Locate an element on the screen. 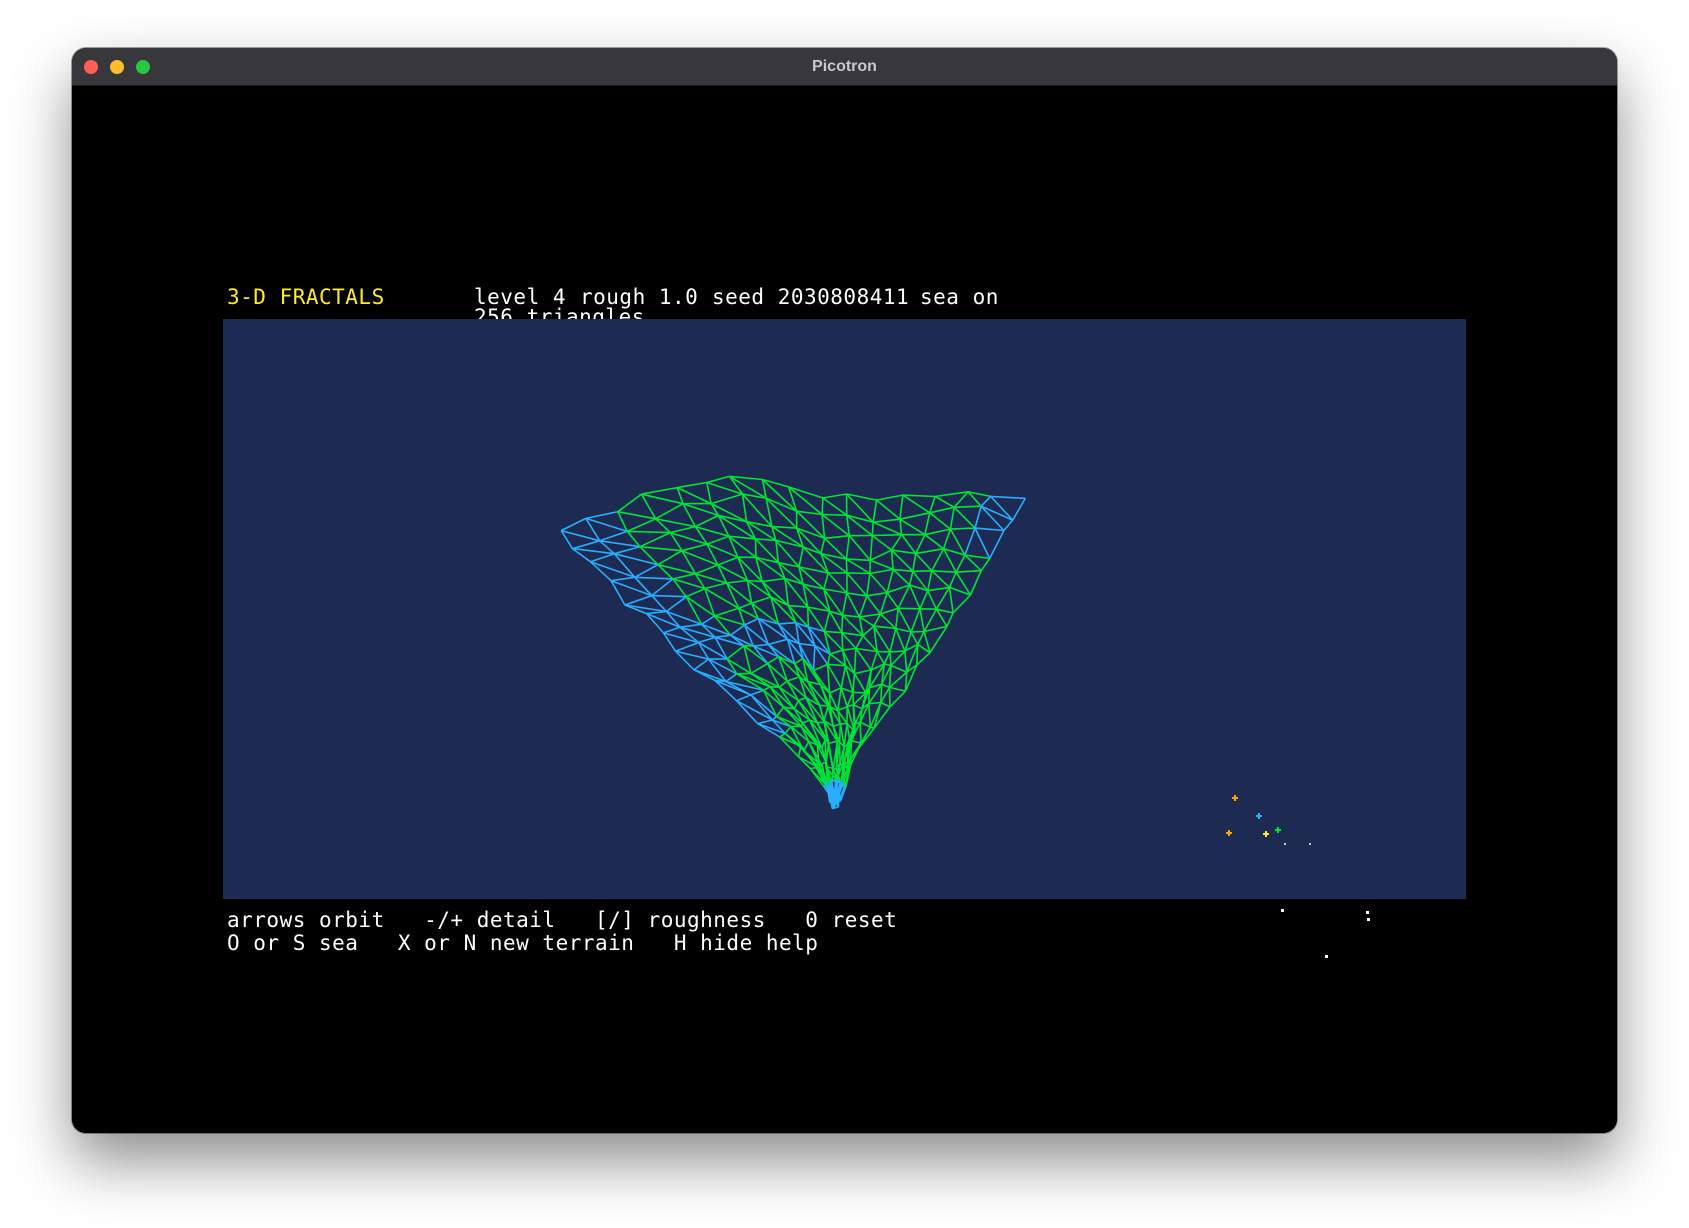  title-bar: Picotron is located at coordinates (844, 67).